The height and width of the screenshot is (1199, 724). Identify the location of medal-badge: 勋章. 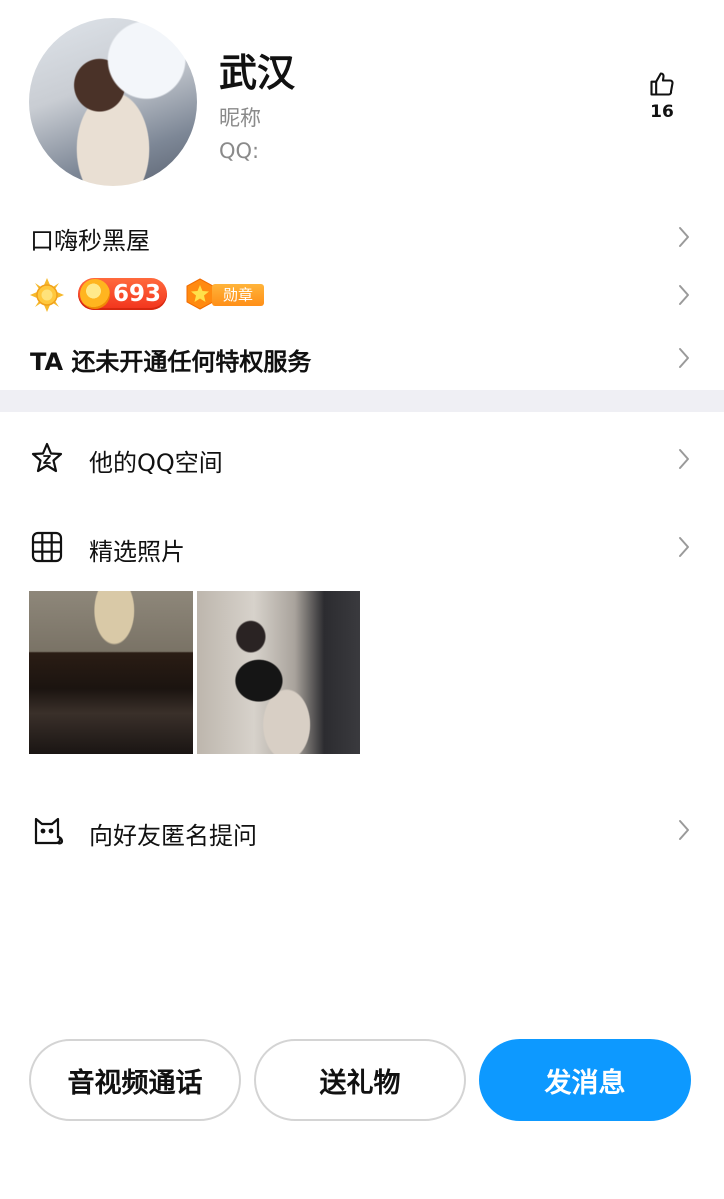
(225, 294).